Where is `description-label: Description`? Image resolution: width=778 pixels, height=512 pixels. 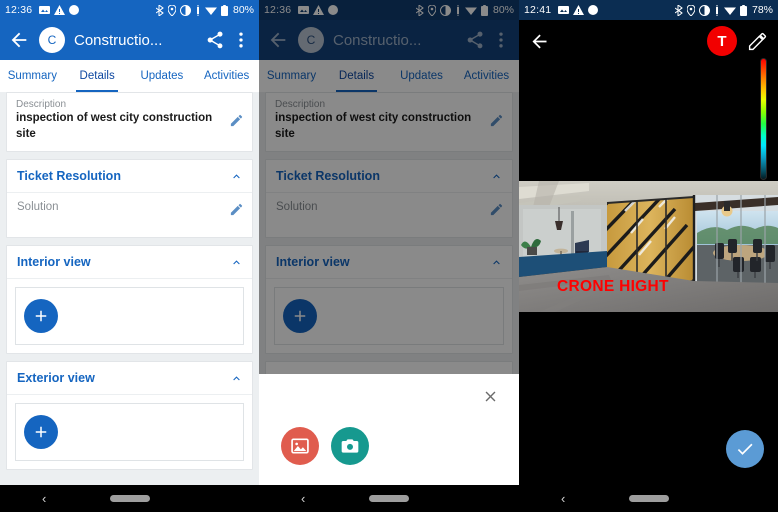 description-label: Description is located at coordinates (41, 104).